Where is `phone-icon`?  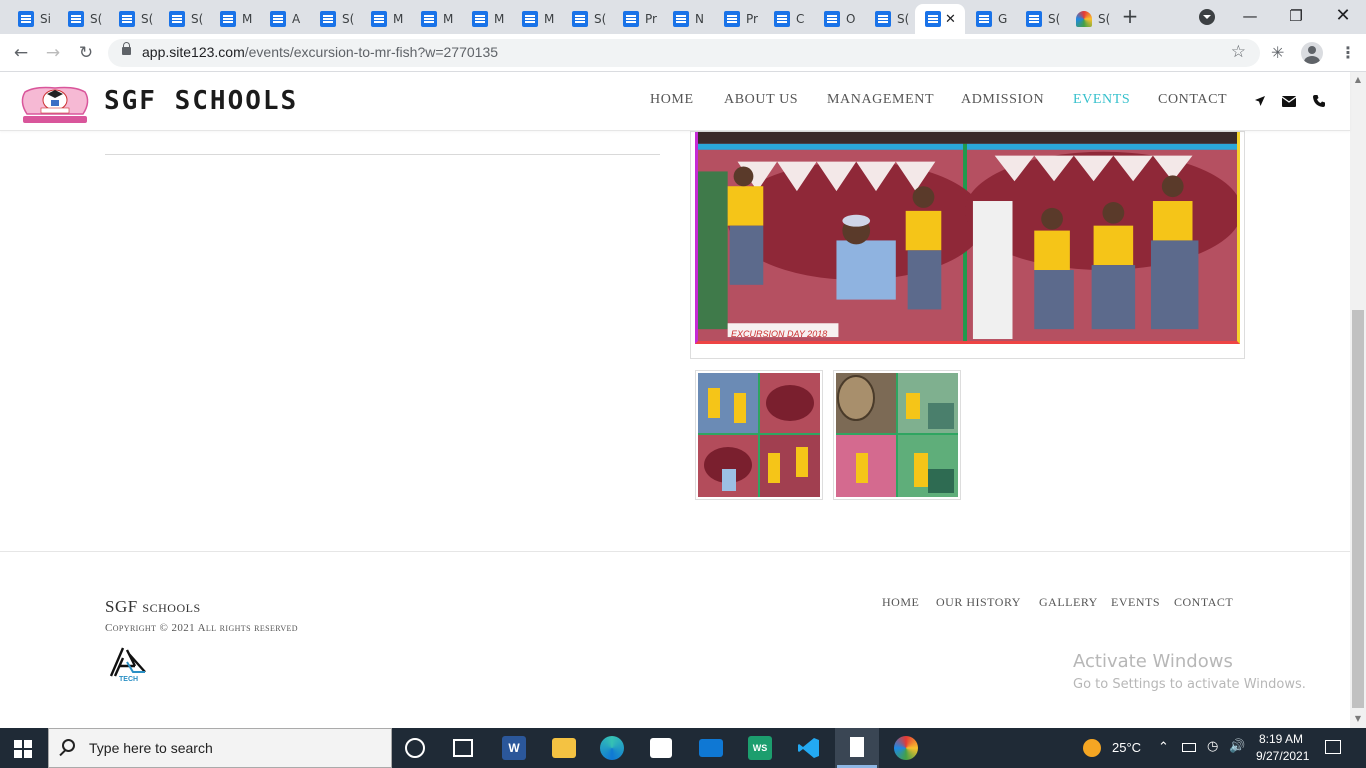 phone-icon is located at coordinates (1319, 101).